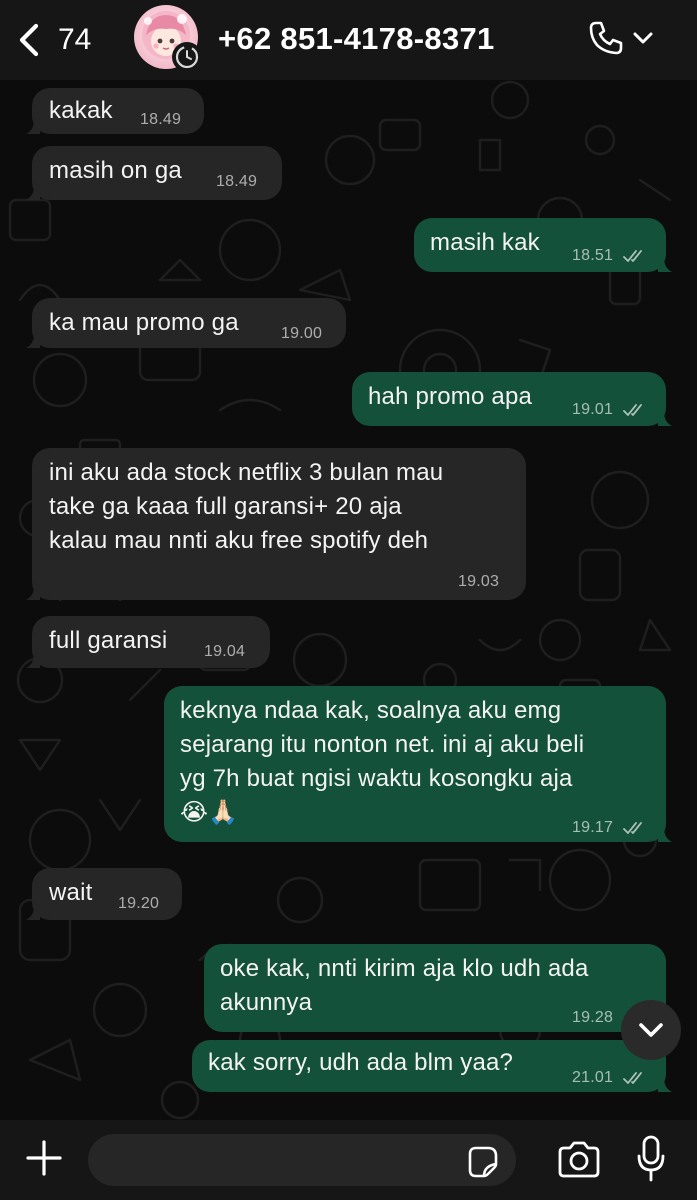 The width and height of the screenshot is (697, 1200). What do you see at coordinates (139, 903) in the screenshot?
I see `message-timestamp: 19.20` at bounding box center [139, 903].